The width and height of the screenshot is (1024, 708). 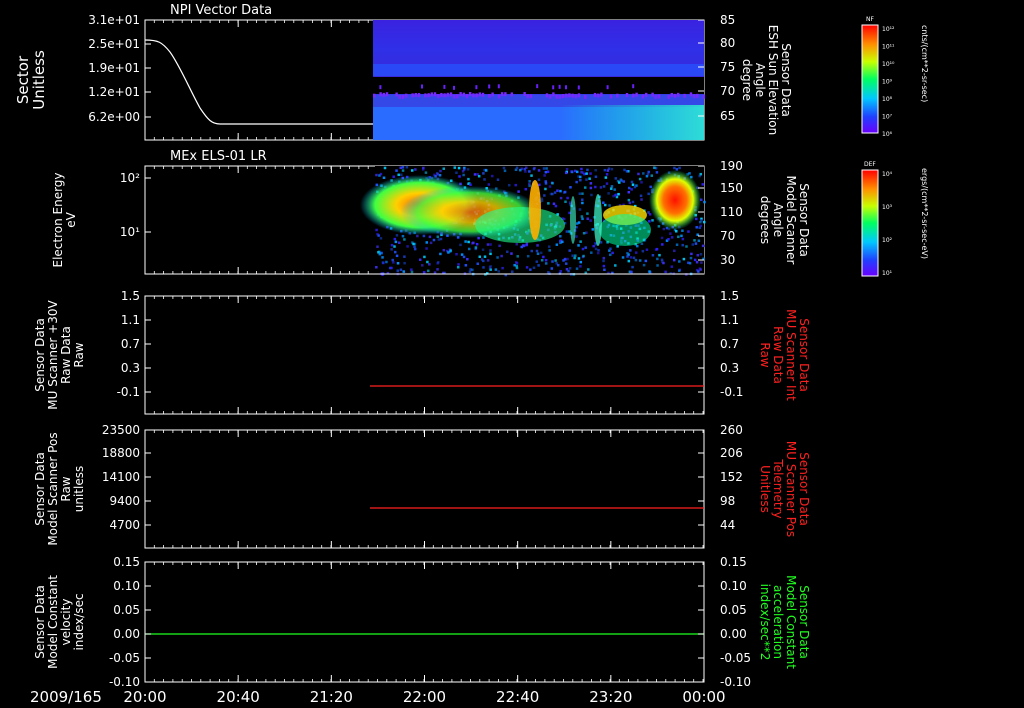 I want to click on left-tick-label: 9400, so click(x=124, y=501).